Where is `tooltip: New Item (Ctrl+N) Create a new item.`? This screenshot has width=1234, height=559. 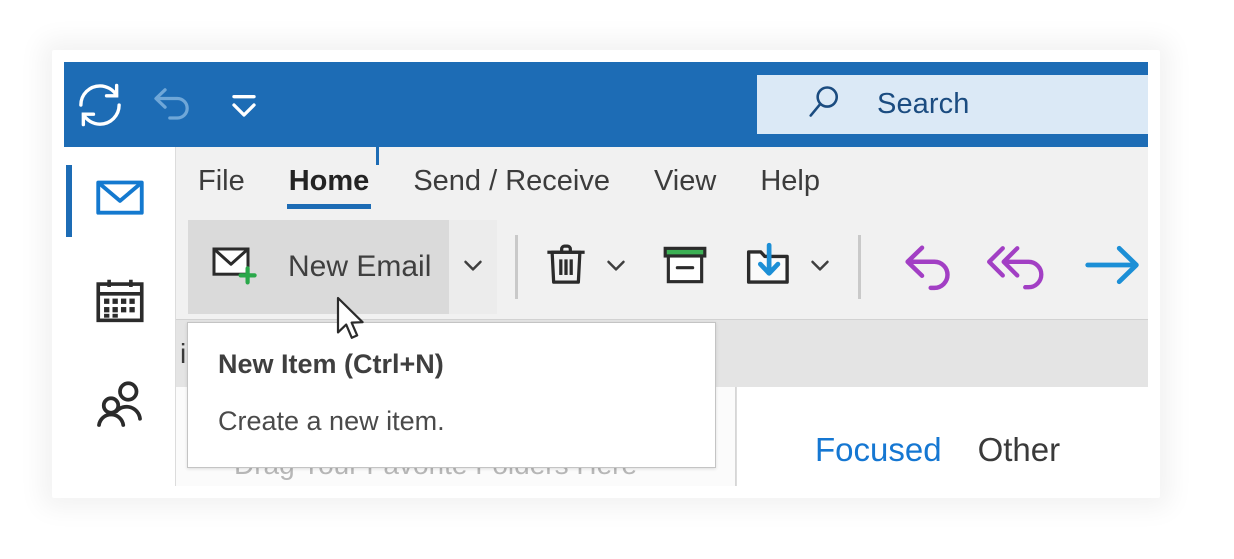
tooltip: New Item (Ctrl+N) Create a new item. is located at coordinates (451, 395).